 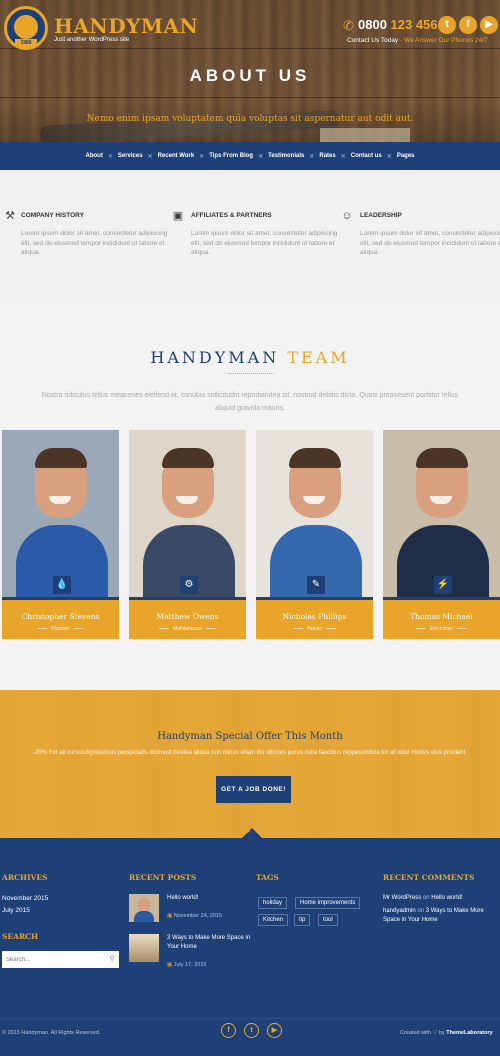 What do you see at coordinates (441, 1033) in the screenshot?
I see `credit-by: by` at bounding box center [441, 1033].